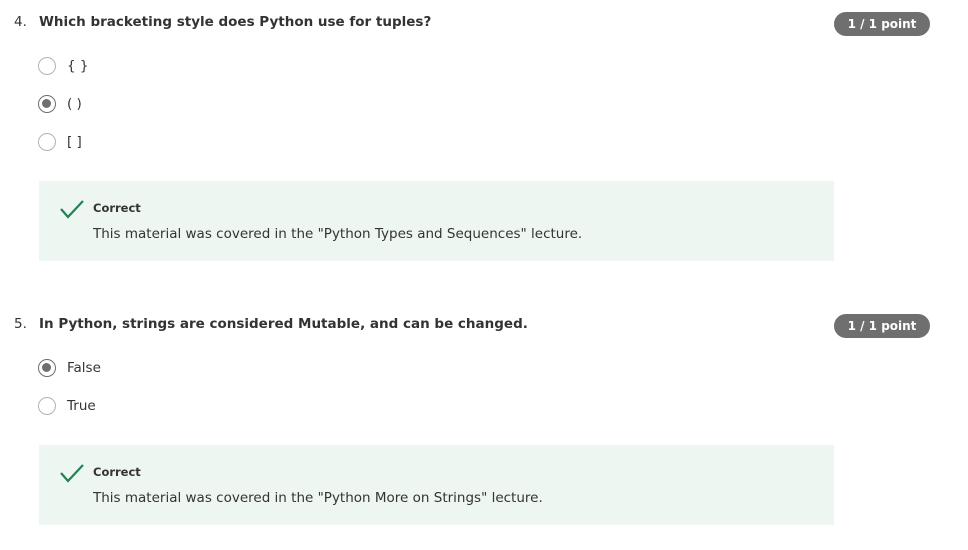  I want to click on question-number: 4., so click(20, 22).